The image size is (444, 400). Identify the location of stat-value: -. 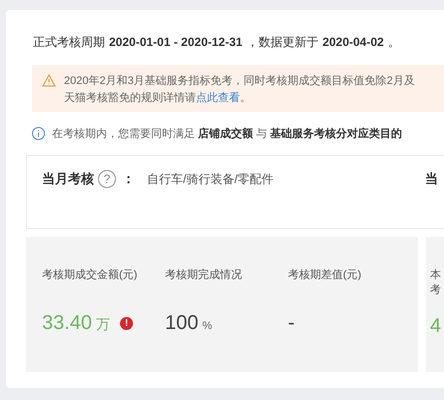
(291, 323).